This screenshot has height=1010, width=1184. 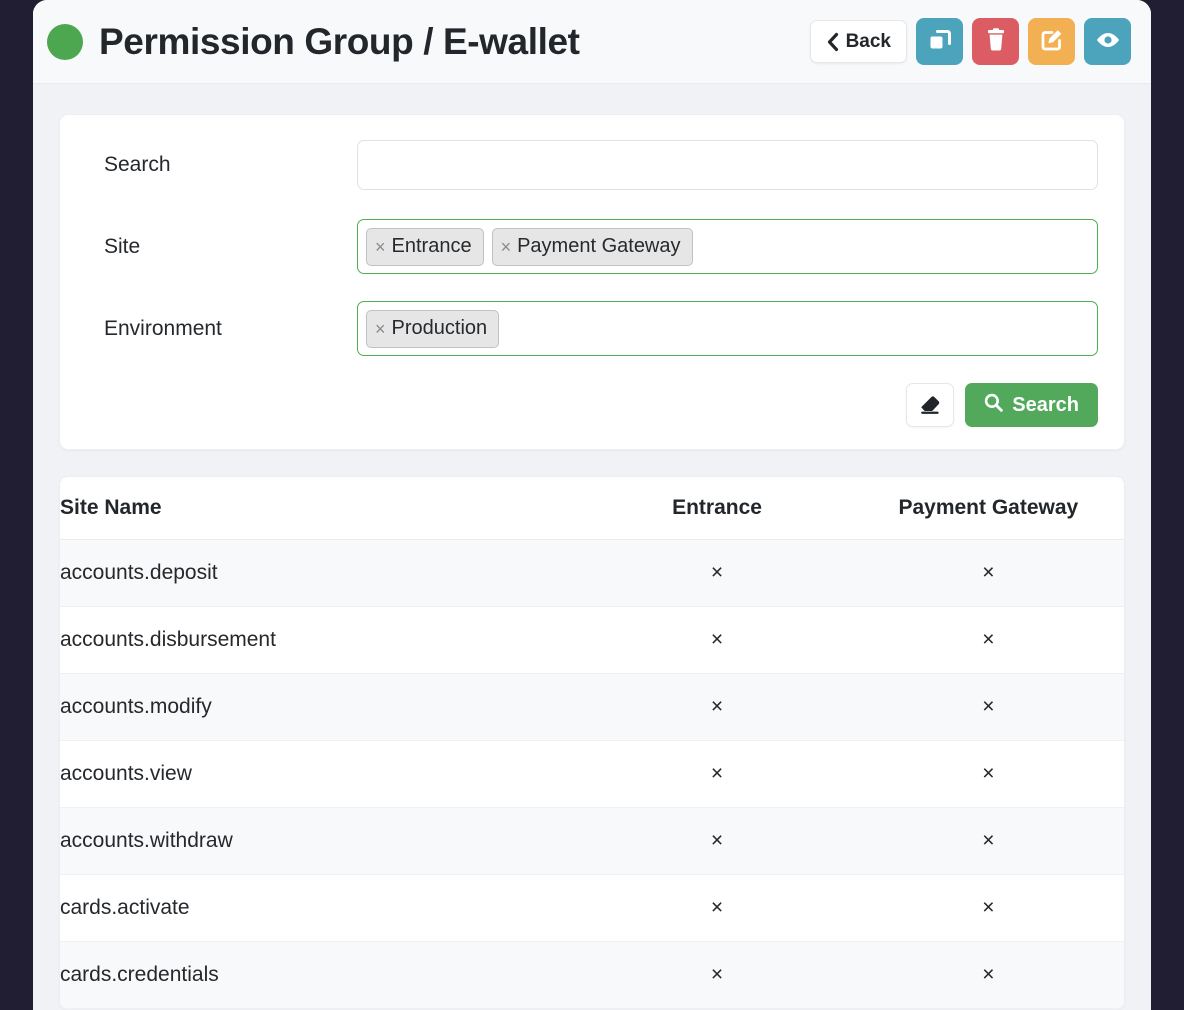 What do you see at coordinates (321, 640) in the screenshot?
I see `cell-site-name: accounts.disbursement` at bounding box center [321, 640].